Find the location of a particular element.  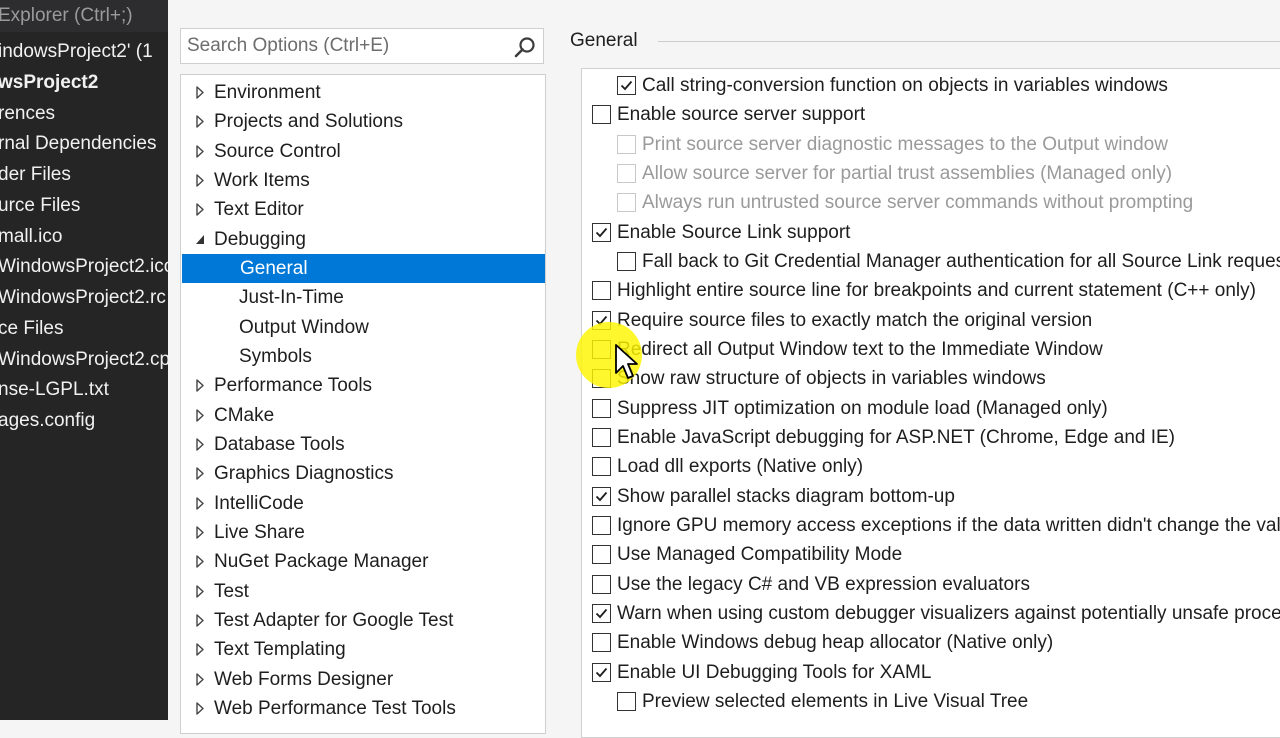

search-icon is located at coordinates (525, 47).